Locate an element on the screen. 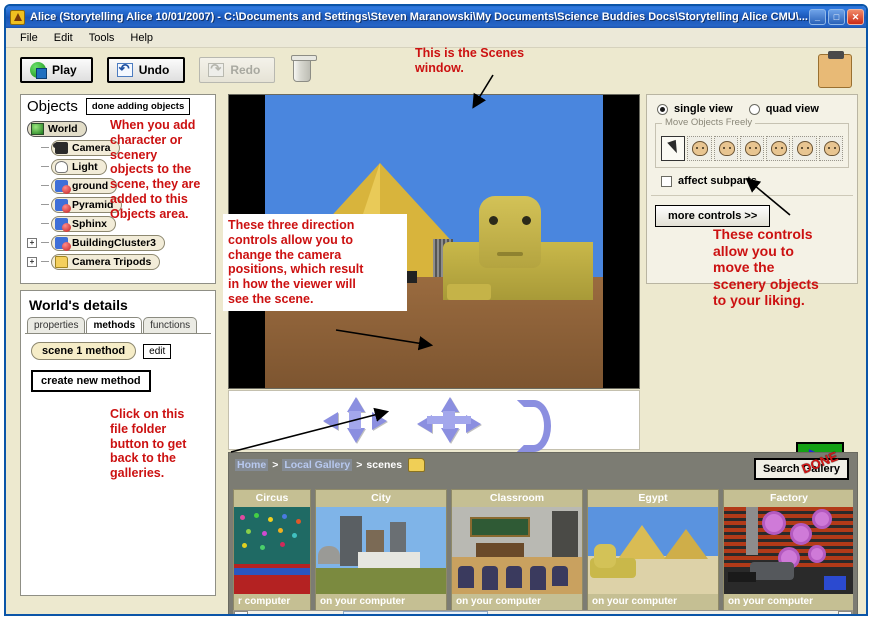 This screenshot has width=875, height=623. tree-item-label: ground is located at coordinates (90, 185).